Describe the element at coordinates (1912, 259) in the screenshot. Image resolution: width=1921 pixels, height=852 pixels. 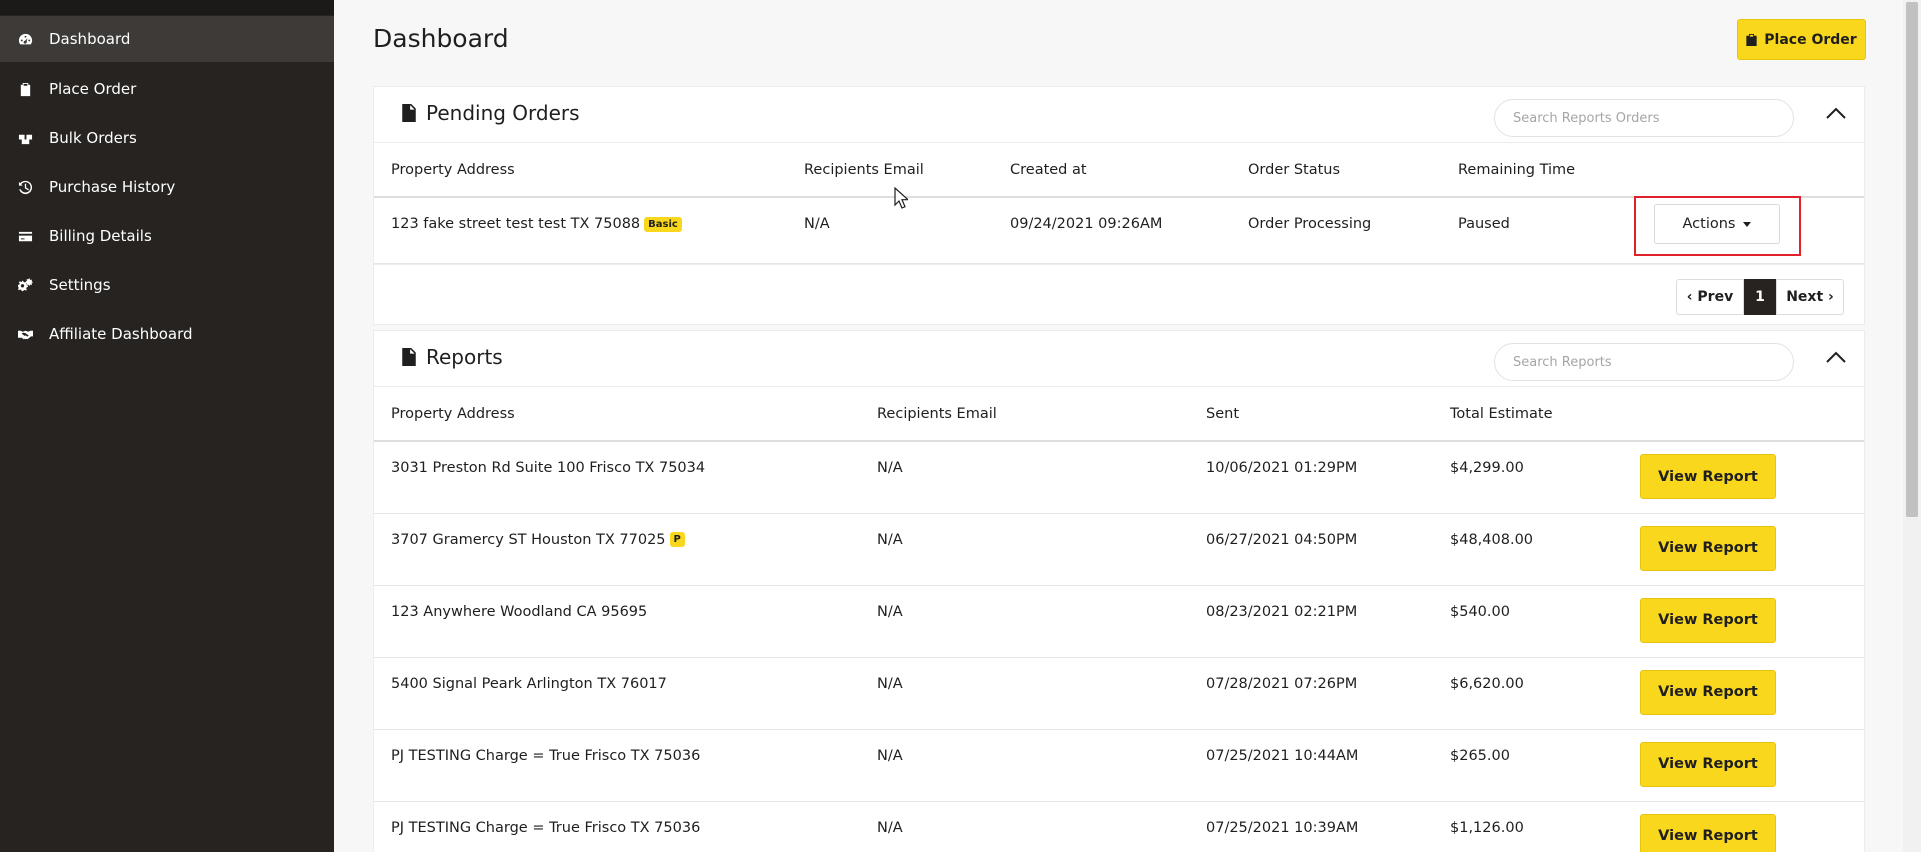
I see `scrollbar-thumb` at that location.